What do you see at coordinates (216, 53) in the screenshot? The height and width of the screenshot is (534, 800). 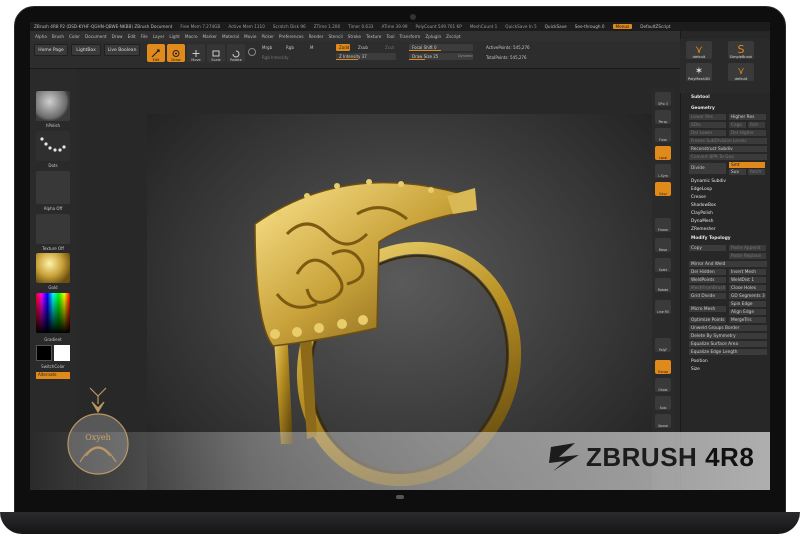 I see `scale-button: Scale` at bounding box center [216, 53].